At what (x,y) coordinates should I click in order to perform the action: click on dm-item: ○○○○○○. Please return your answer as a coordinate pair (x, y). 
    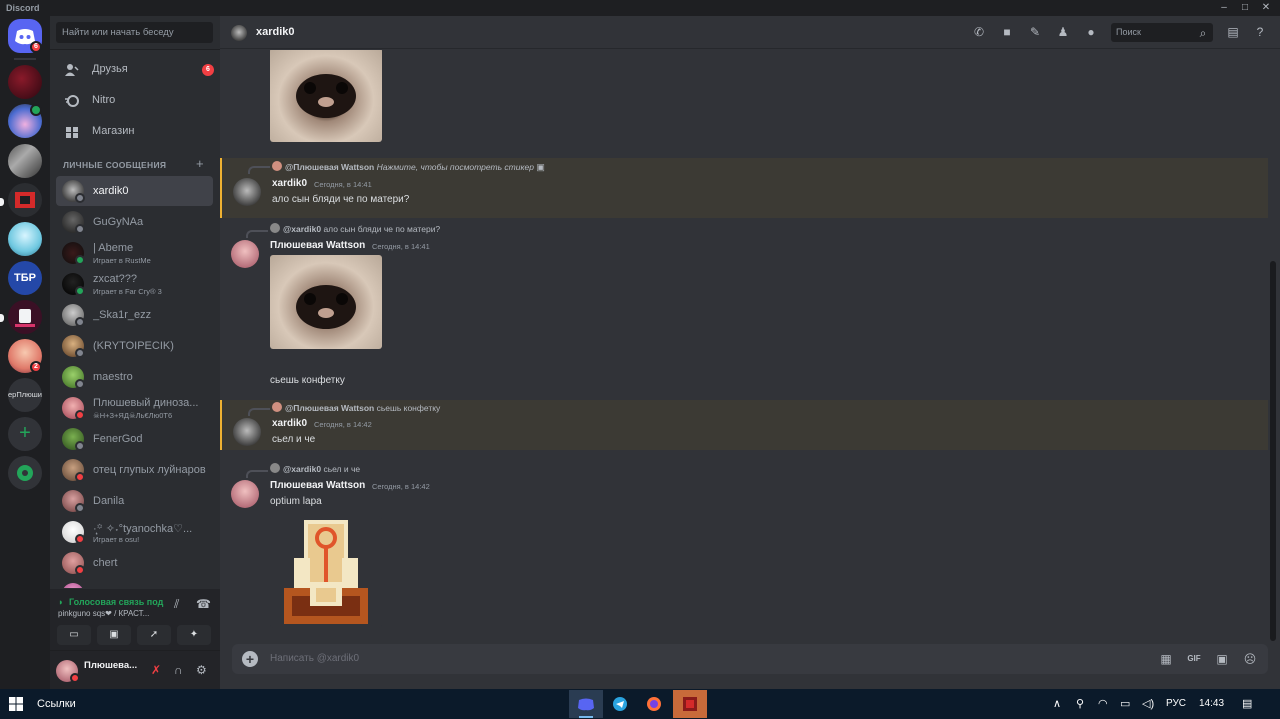
    Looking at the image, I should click on (134, 583).